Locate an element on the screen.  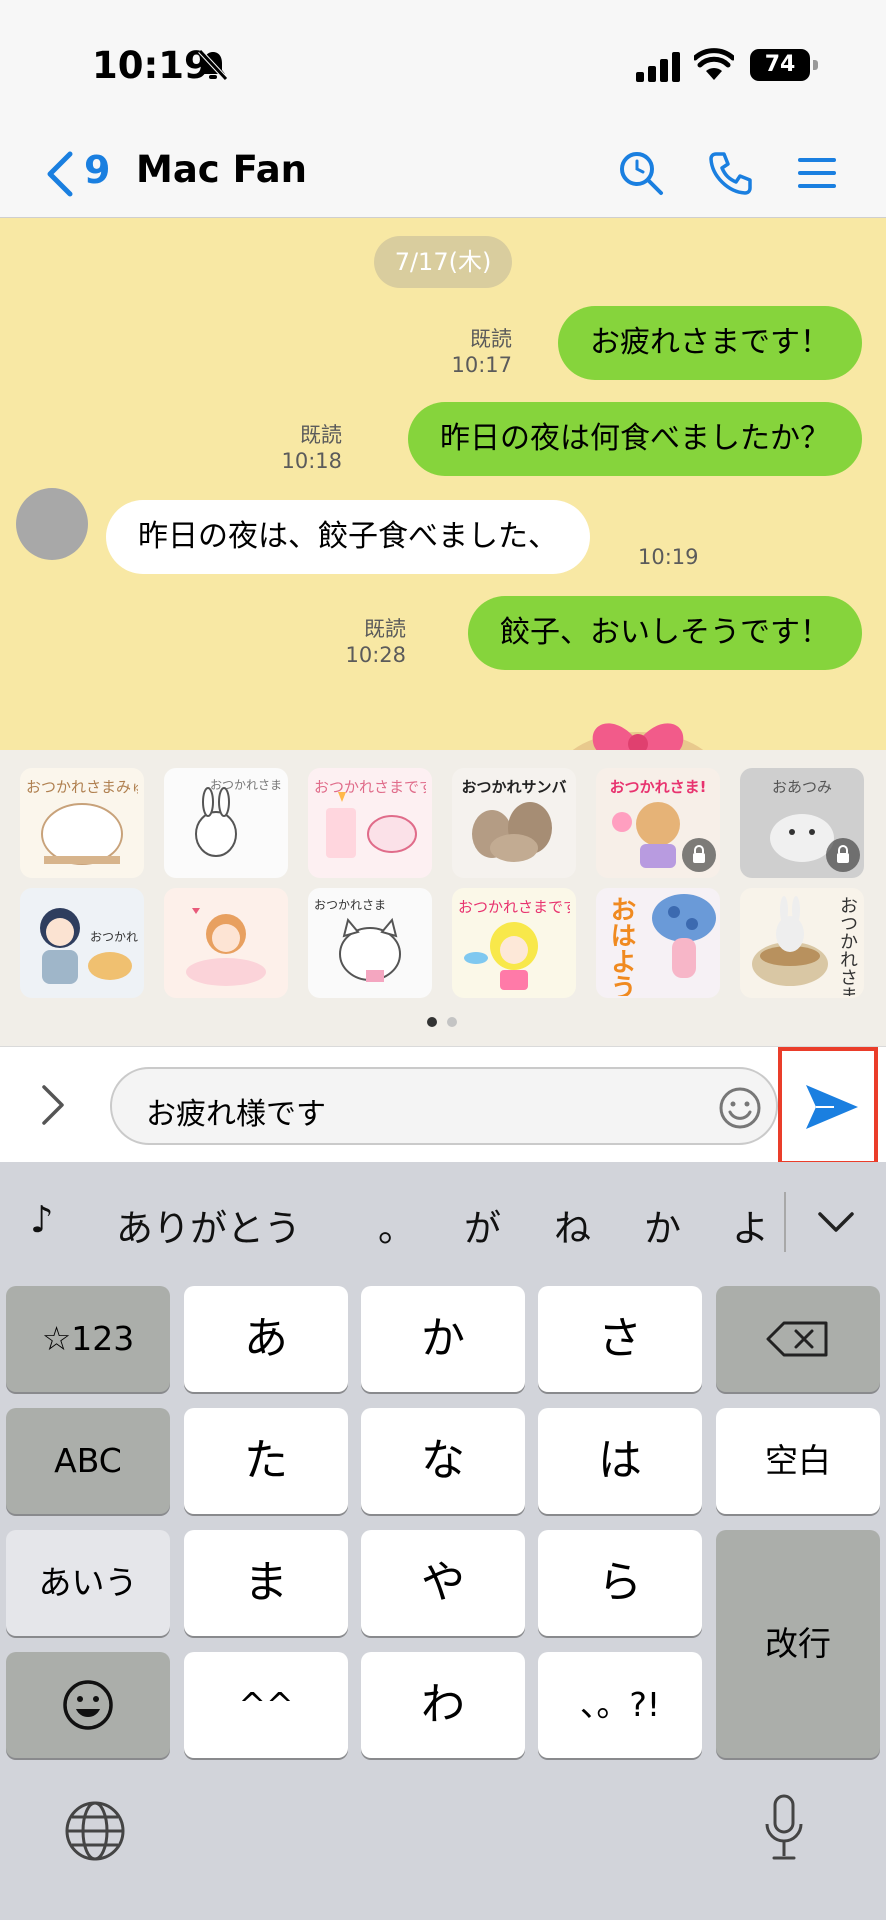
message-time: 10:18 is located at coordinates (311, 461).